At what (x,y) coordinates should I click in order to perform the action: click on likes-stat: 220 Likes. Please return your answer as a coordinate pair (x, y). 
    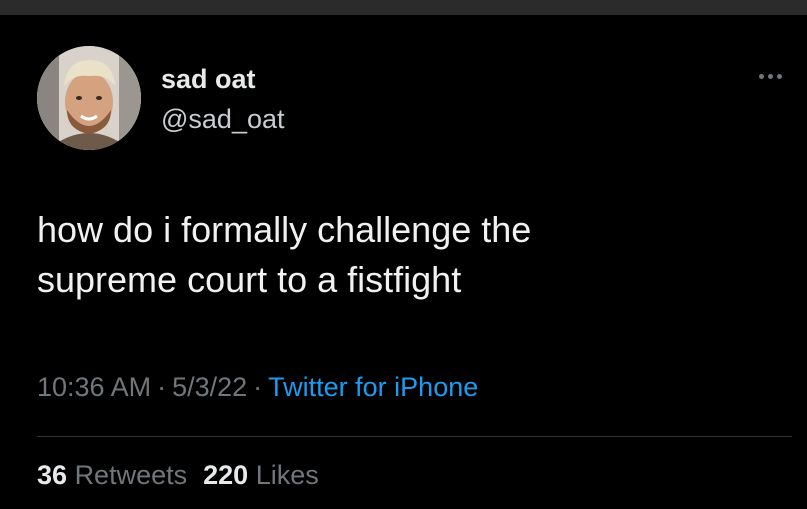
    Looking at the image, I should click on (261, 475).